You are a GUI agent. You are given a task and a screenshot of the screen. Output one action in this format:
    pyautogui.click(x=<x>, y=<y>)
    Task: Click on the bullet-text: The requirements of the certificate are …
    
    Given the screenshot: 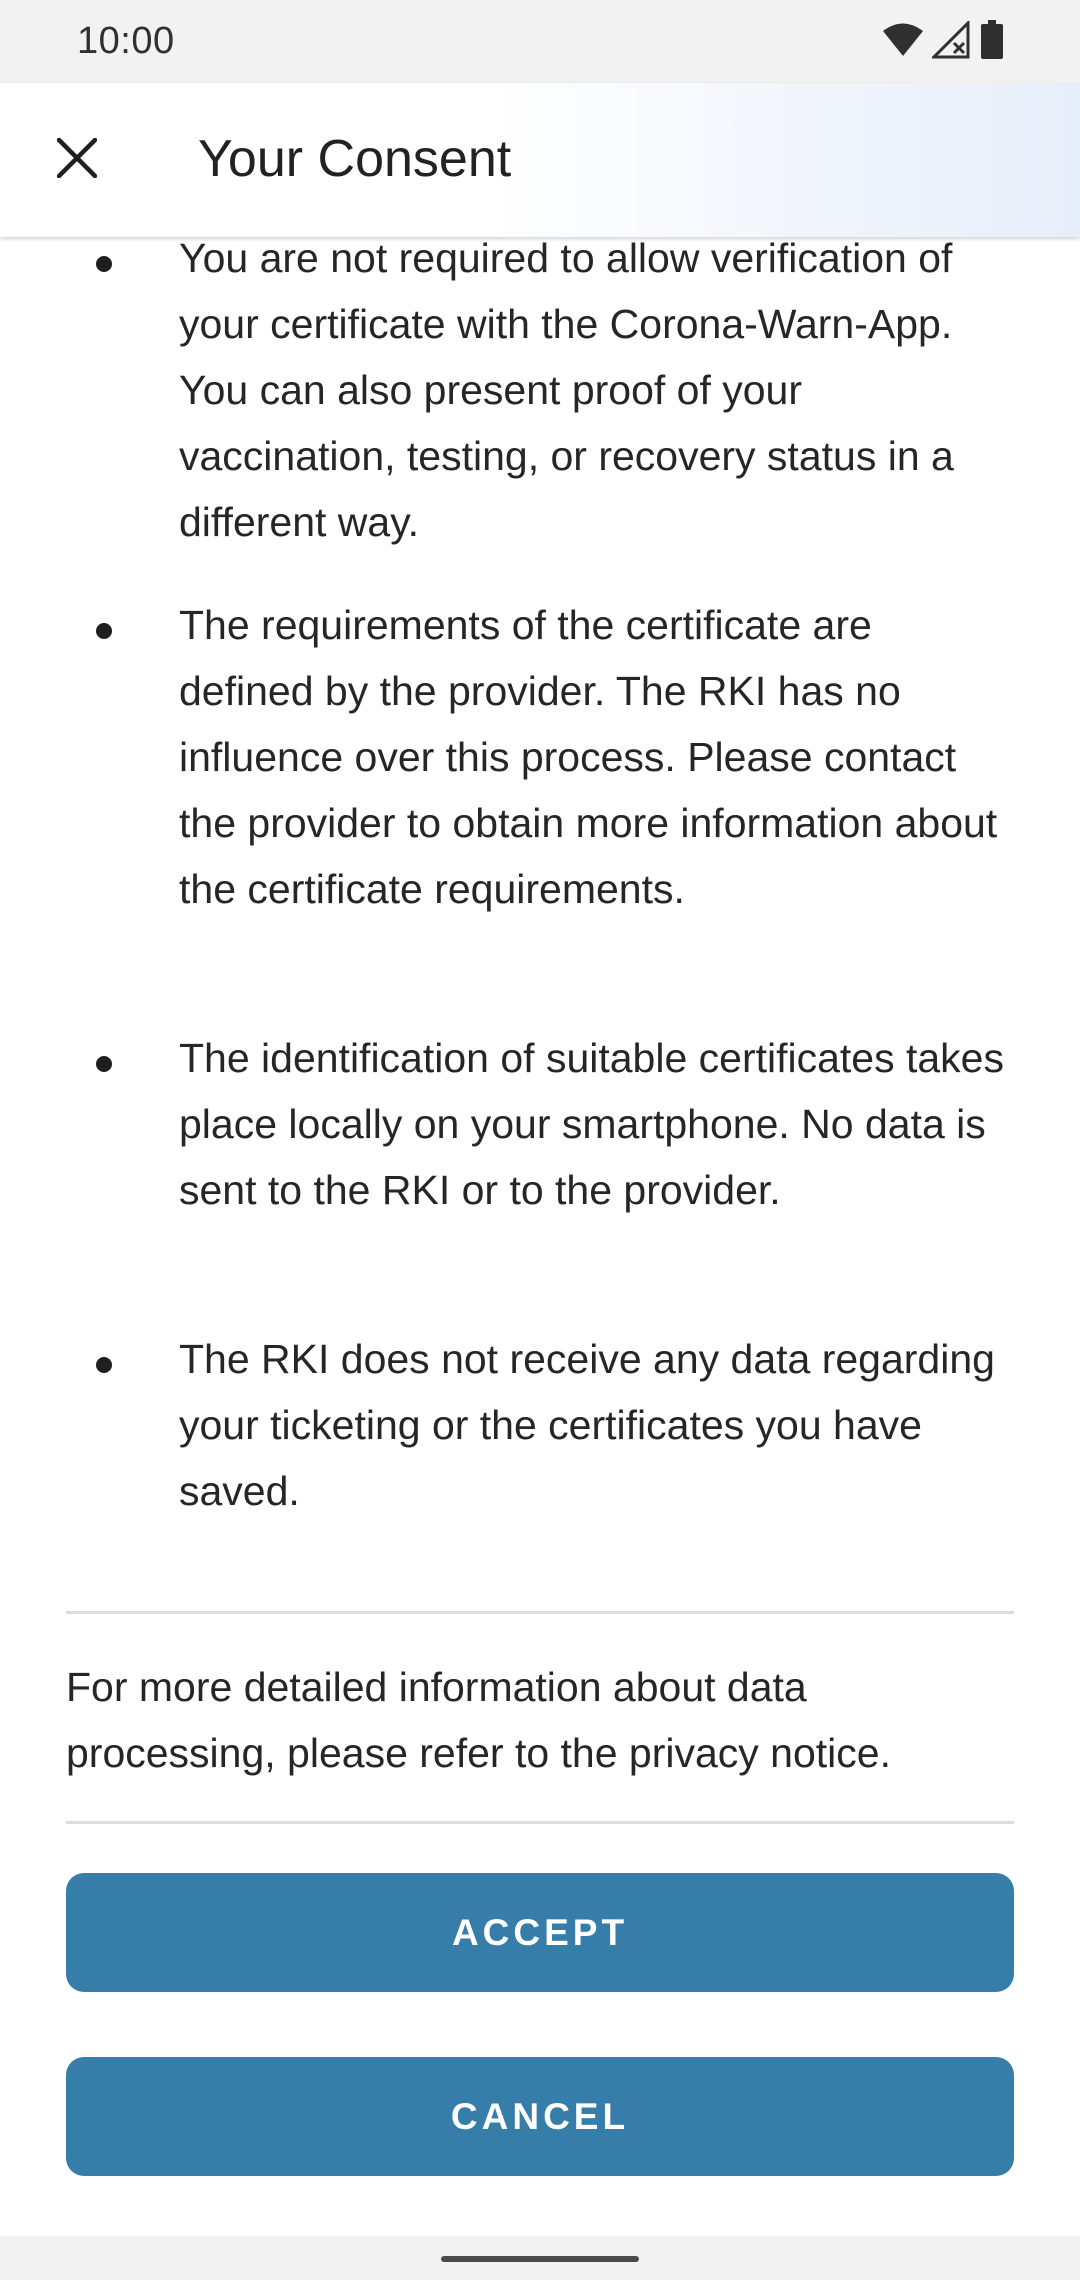 What is the action you would take?
    pyautogui.click(x=588, y=757)
    